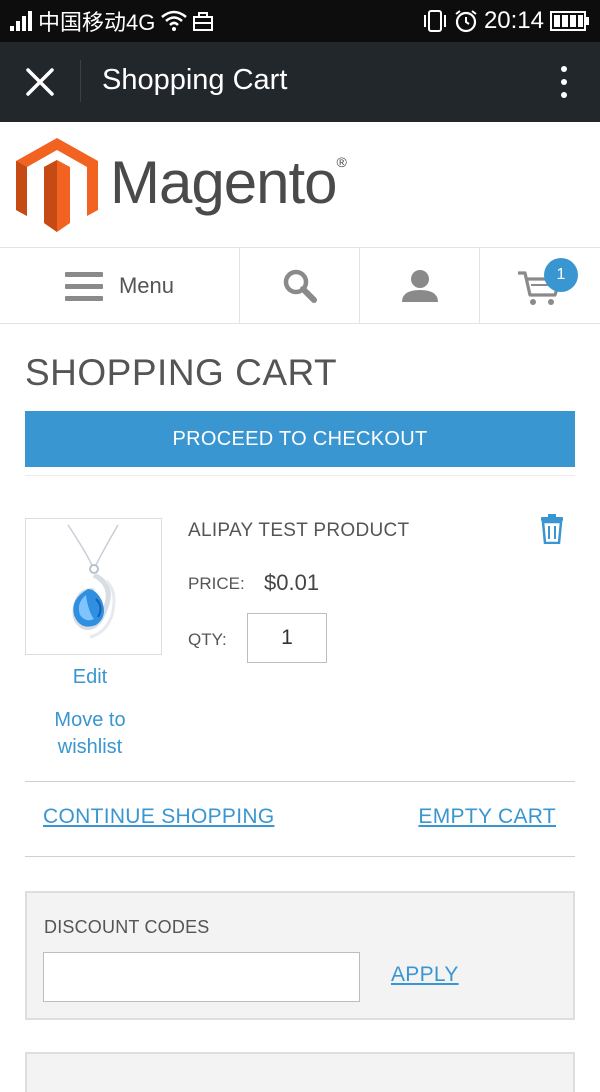 The width and height of the screenshot is (600, 1092). Describe the element at coordinates (487, 817) in the screenshot. I see `empty-cart-link: EMPTY CART` at that location.